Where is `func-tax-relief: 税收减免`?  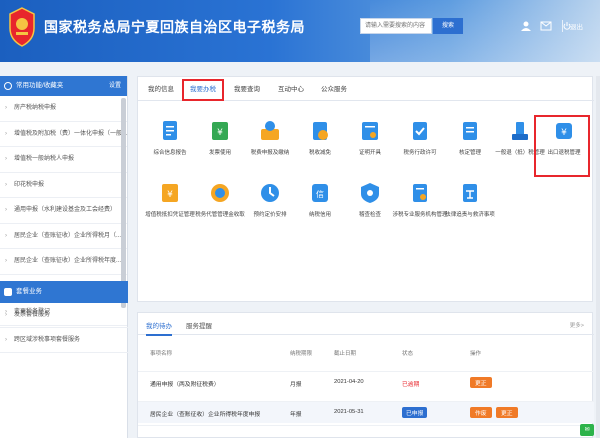 func-tax-relief: 税收减免 is located at coordinates (320, 138).